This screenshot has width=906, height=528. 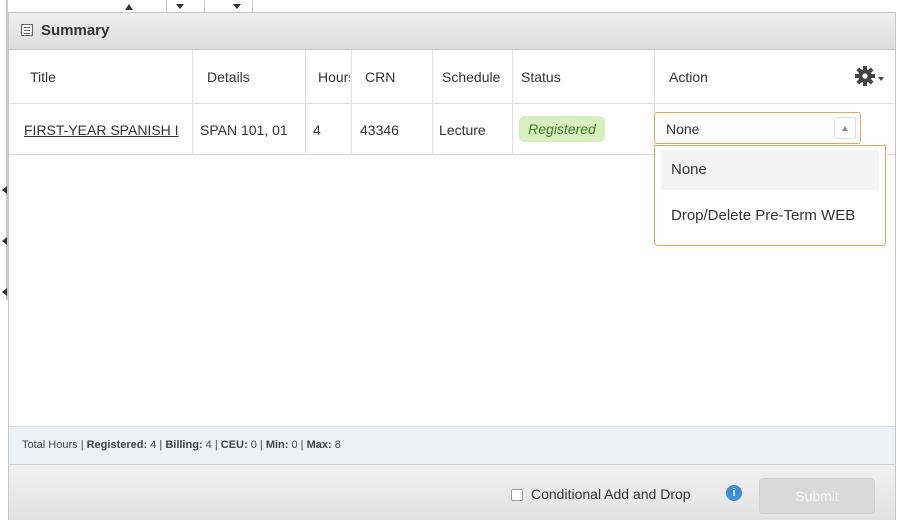 I want to click on column-status: Status, so click(x=581, y=77).